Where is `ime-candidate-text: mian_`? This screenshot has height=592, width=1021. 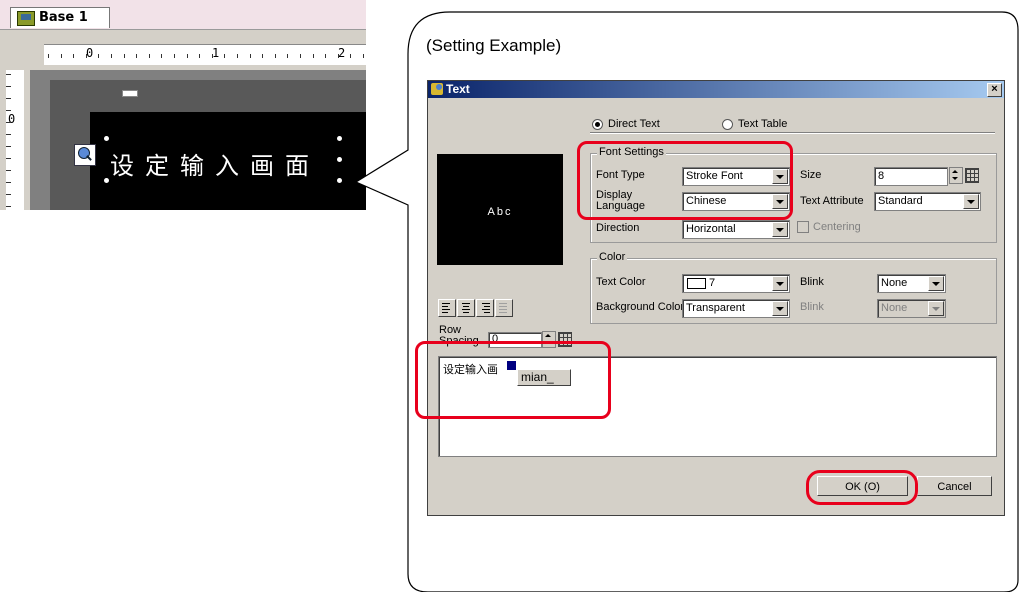
ime-candidate-text: mian_ is located at coordinates (537, 377).